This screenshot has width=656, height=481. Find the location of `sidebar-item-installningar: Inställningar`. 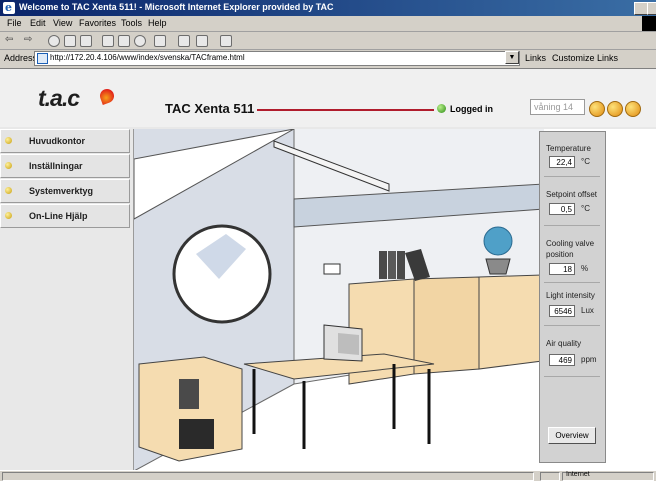

sidebar-item-installningar: Inställningar is located at coordinates (65, 166).